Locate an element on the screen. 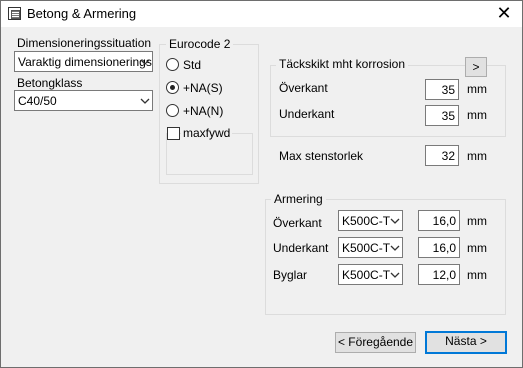  eurocode-group-title: Eurocode 2 is located at coordinates (200, 44).